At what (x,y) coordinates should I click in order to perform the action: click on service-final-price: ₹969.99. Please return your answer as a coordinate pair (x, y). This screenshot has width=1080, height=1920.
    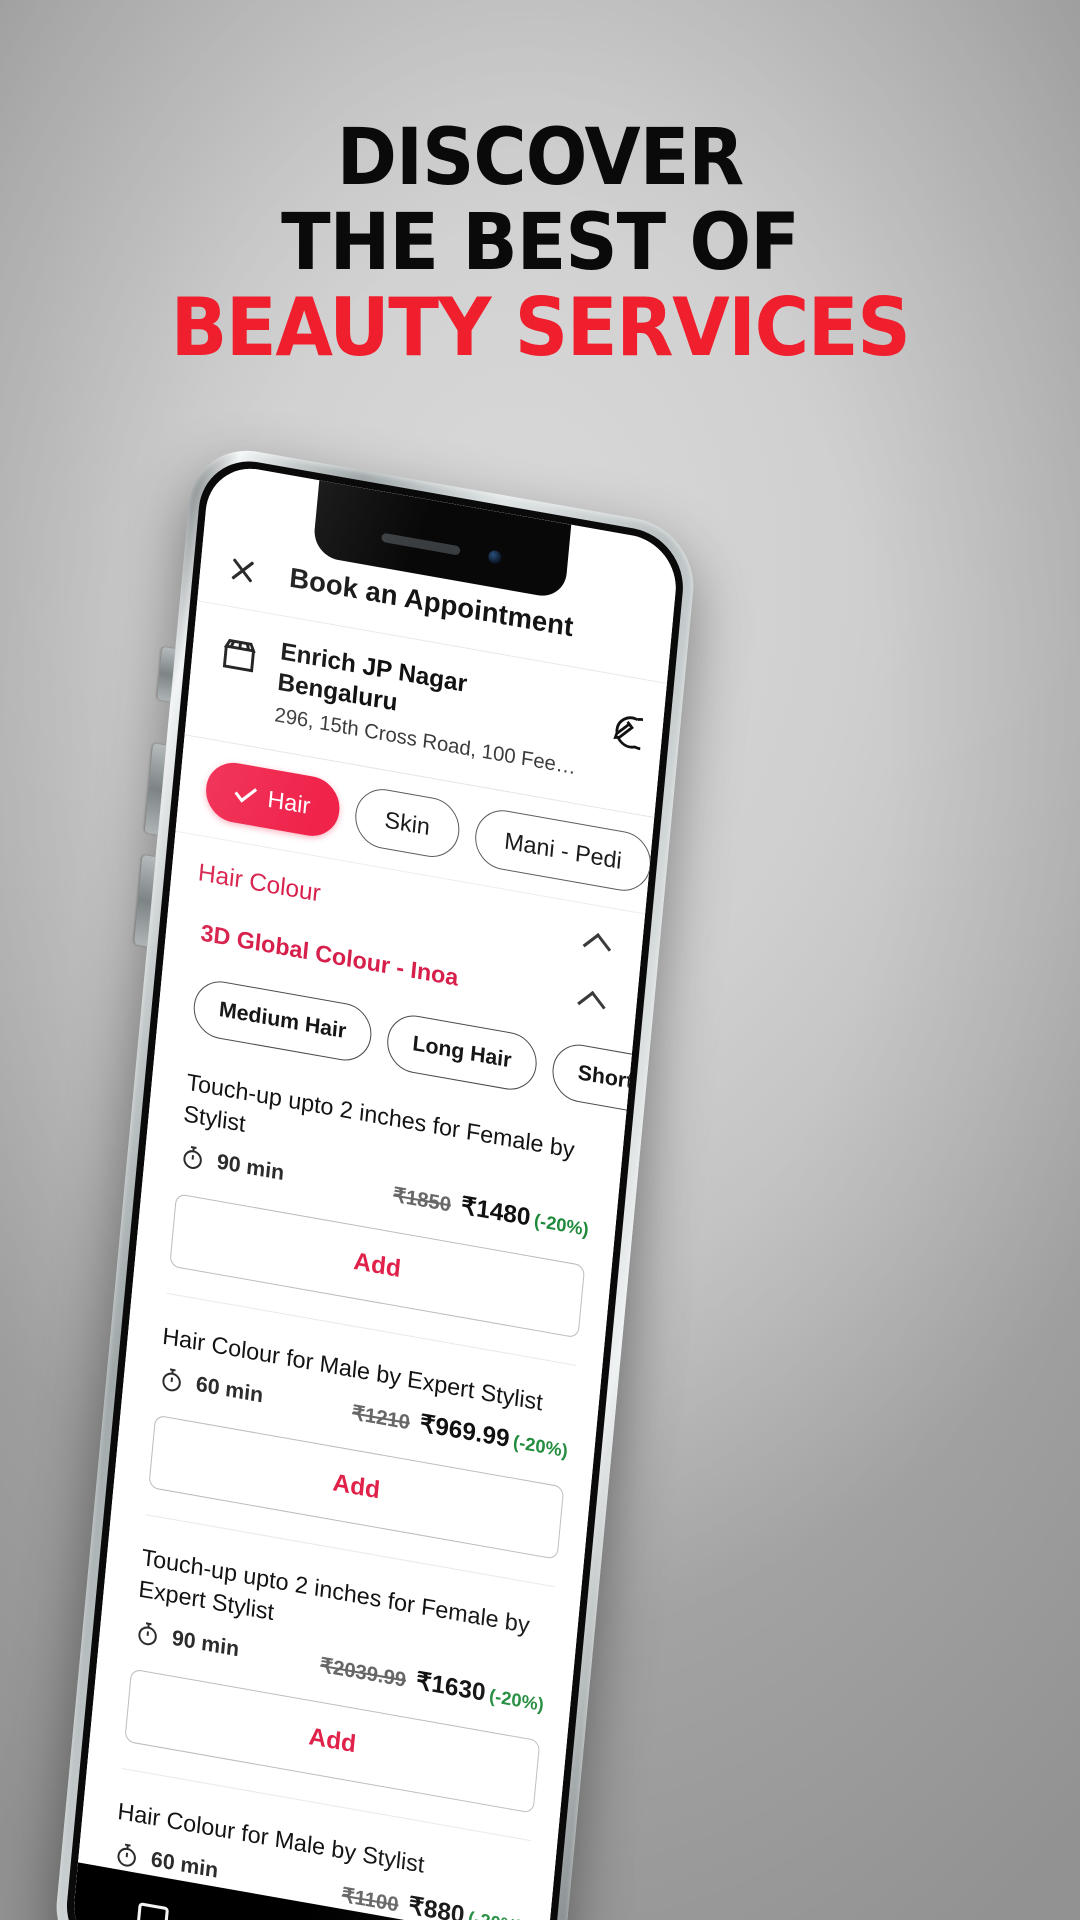
    Looking at the image, I should click on (464, 1432).